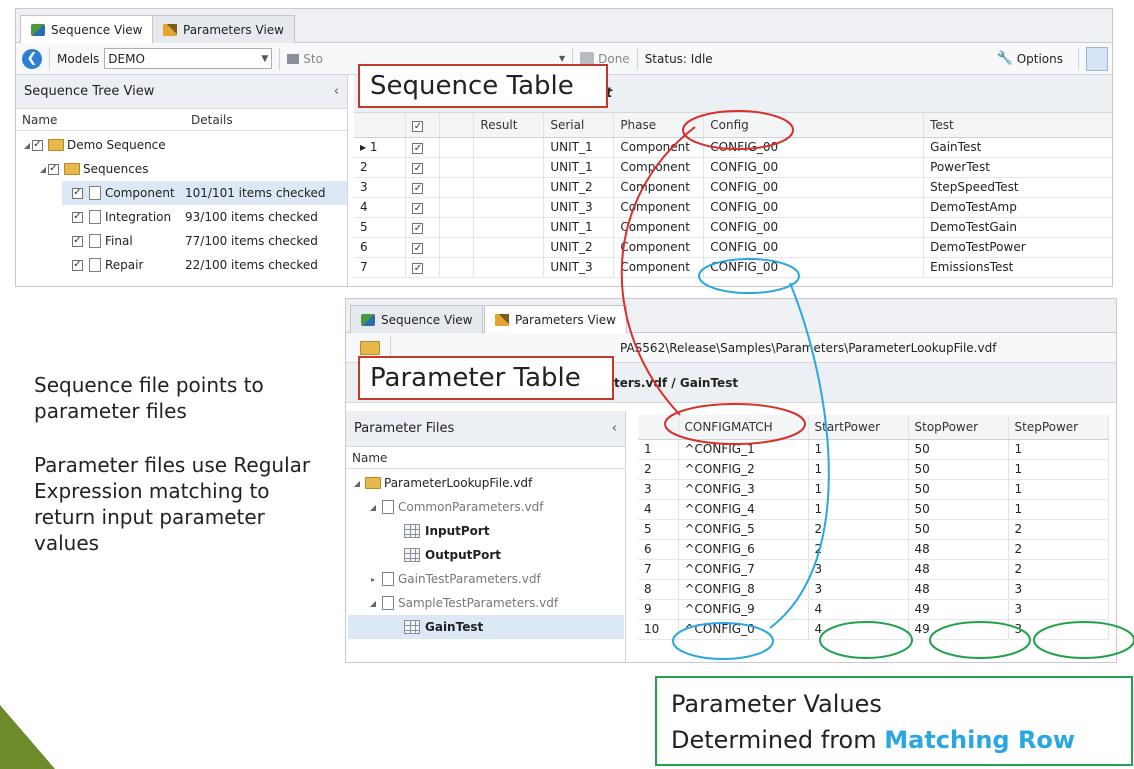  Describe the element at coordinates (873, 509) in the screenshot. I see `table-row: 4 ^CONFIG_4 1 50 1` at that location.